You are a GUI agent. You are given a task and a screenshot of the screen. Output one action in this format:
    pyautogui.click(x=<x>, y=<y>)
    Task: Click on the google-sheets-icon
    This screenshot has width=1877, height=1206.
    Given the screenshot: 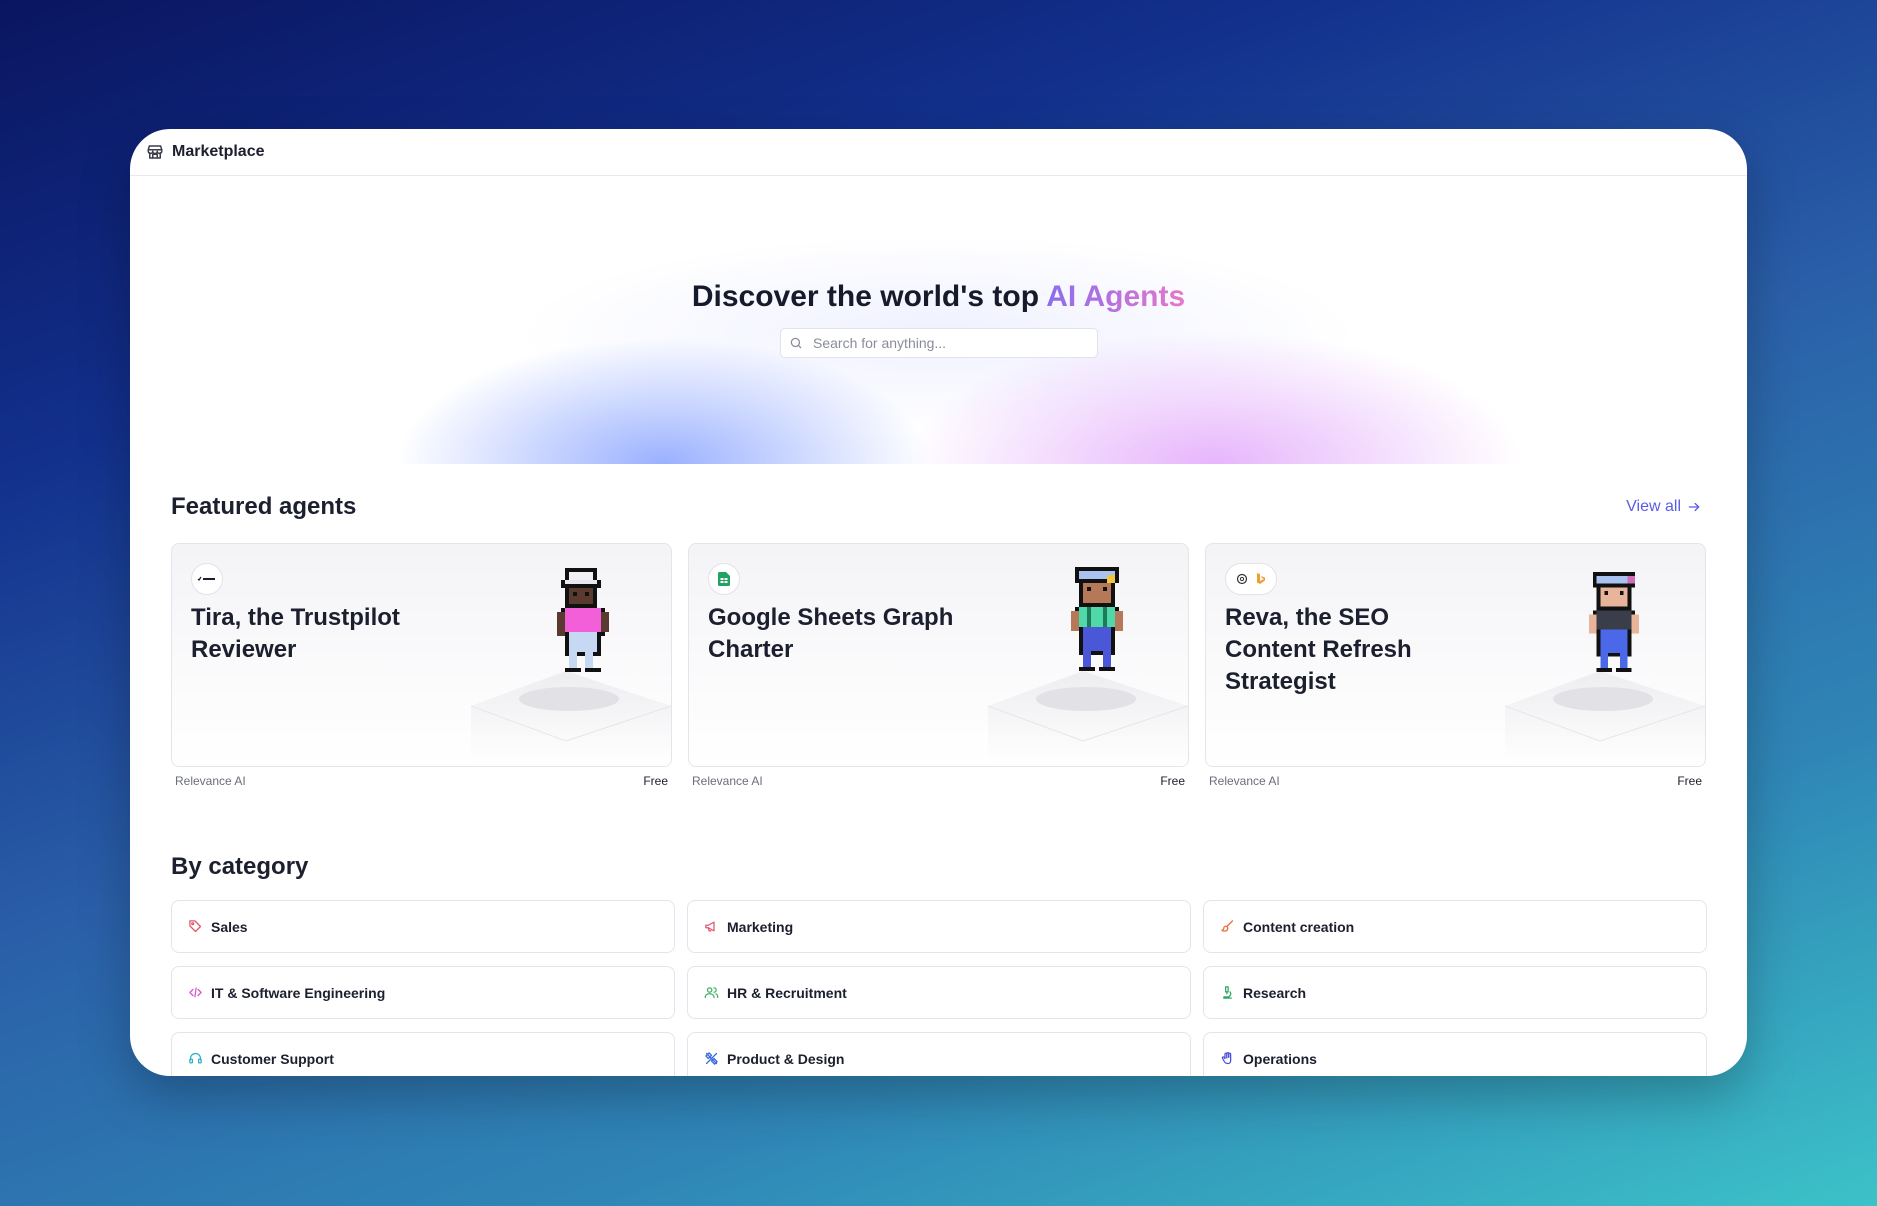 What is the action you would take?
    pyautogui.click(x=724, y=579)
    